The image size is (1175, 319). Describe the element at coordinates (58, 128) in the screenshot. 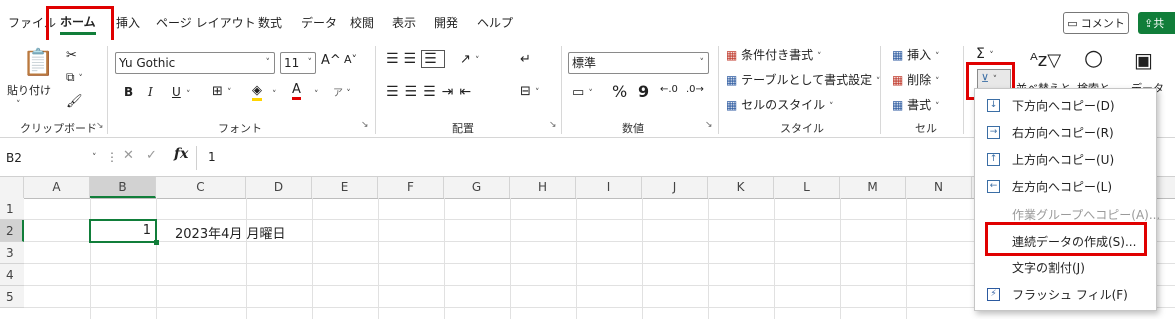

I see `clipboard-group-label: クリップボード` at that location.